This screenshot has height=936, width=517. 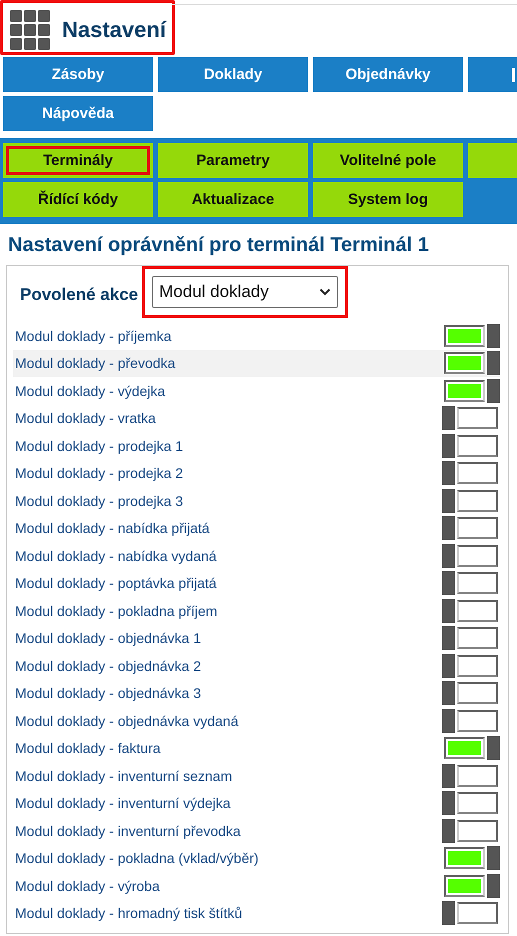 I want to click on tab: Řídící kódy, so click(x=78, y=199).